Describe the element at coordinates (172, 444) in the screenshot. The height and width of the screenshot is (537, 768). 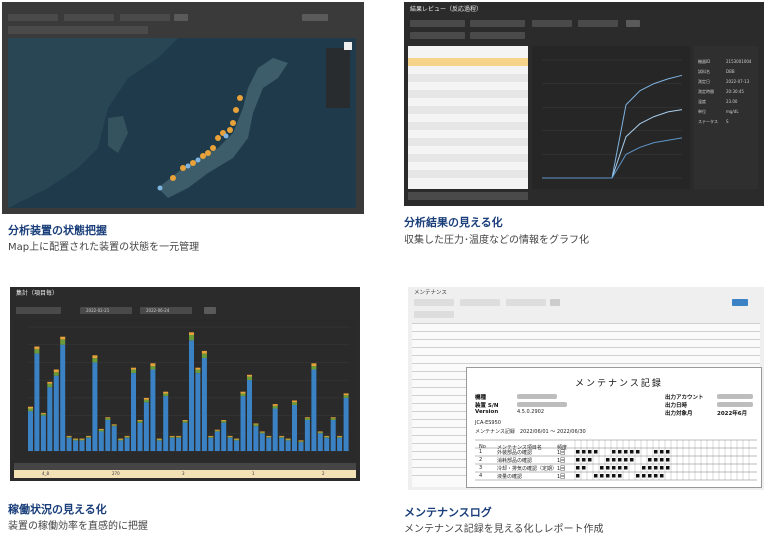
I see `bar-23-s1` at that location.